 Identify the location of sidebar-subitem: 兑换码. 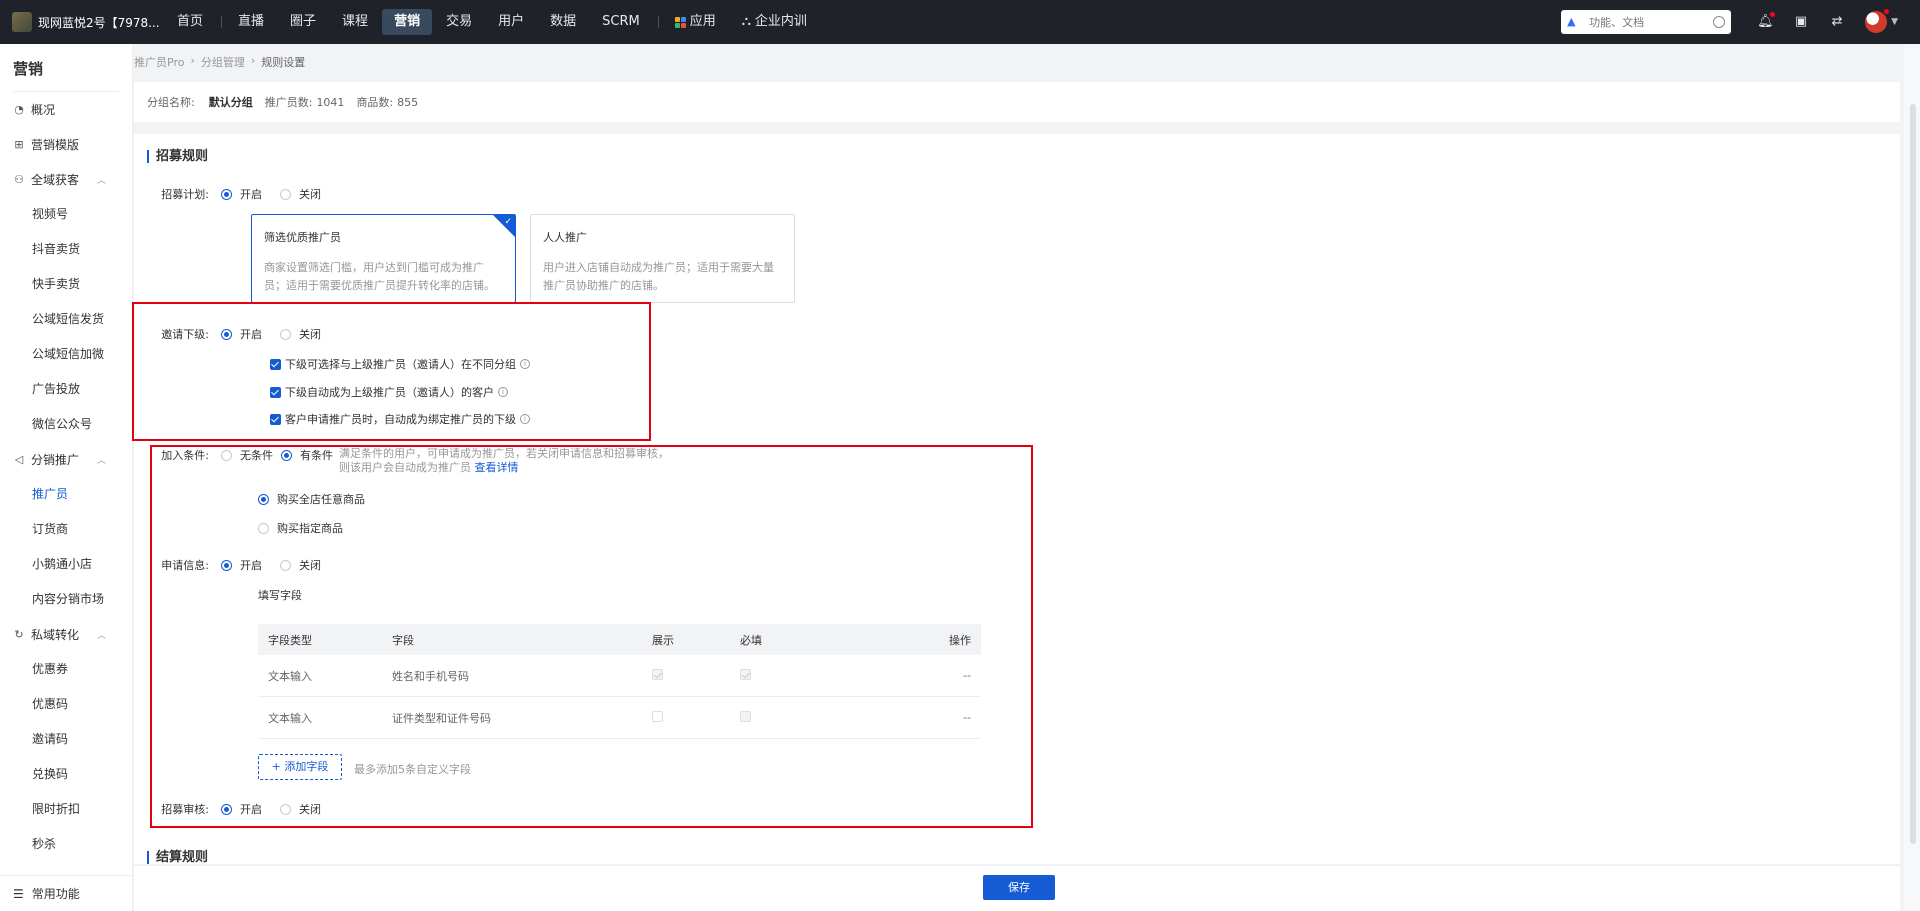
(66, 774).